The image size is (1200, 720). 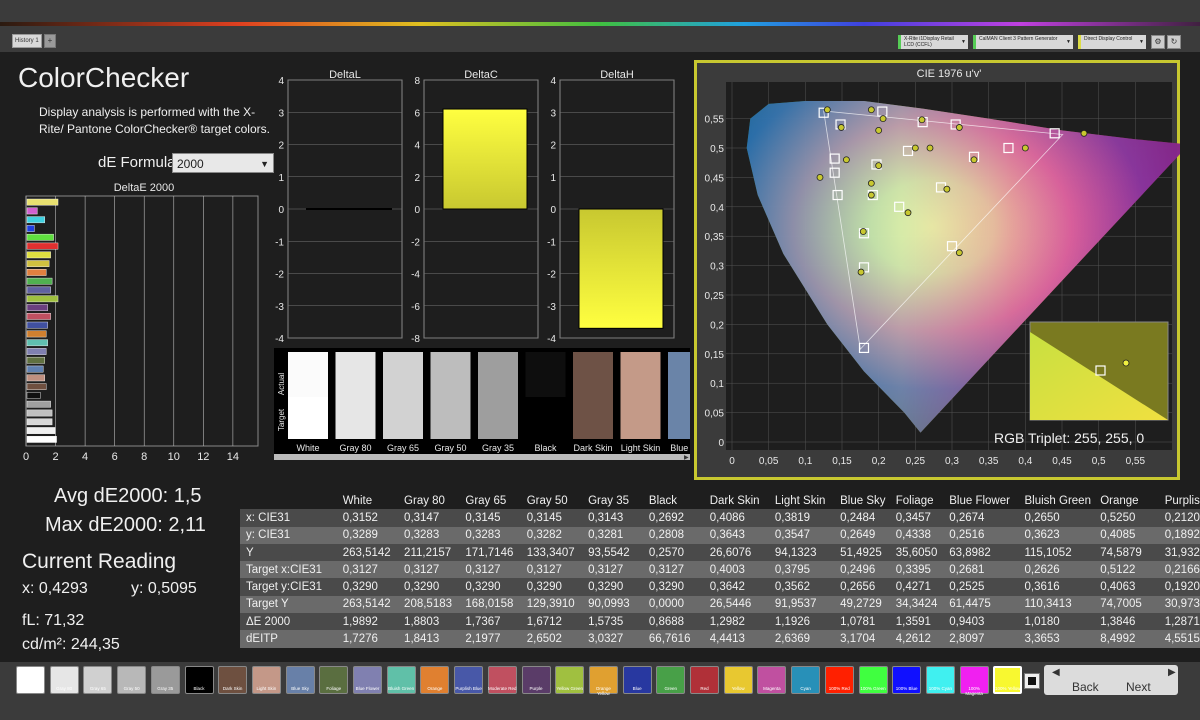 I want to click on table-header-cell: Light Skin, so click(x=800, y=500).